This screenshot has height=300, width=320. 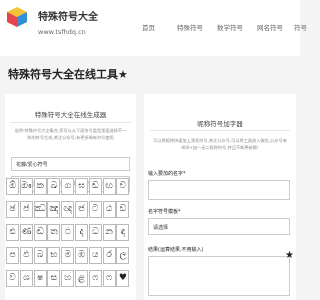 I want to click on symbol-cell: ළ, so click(x=81, y=278).